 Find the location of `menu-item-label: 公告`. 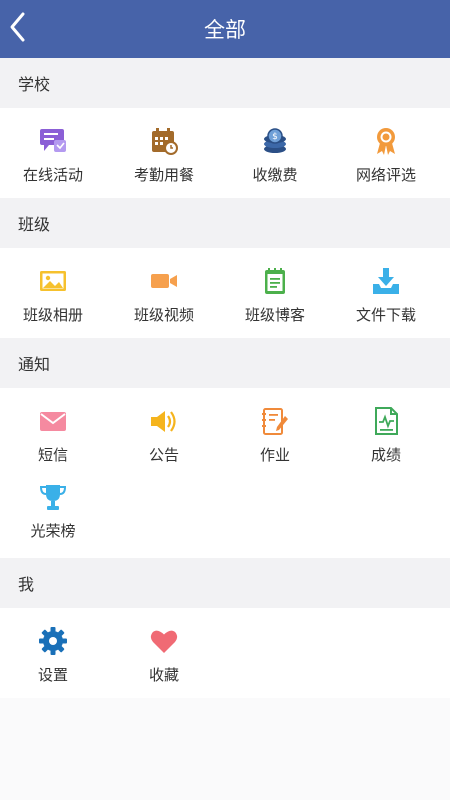

menu-item-label: 公告 is located at coordinates (163, 455).